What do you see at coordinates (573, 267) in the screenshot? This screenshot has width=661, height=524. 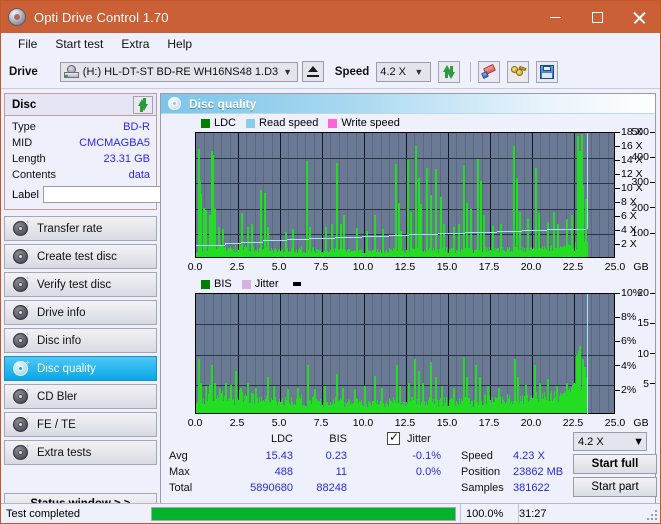 I see `ldc-chart-xtick: 22.5` at bounding box center [573, 267].